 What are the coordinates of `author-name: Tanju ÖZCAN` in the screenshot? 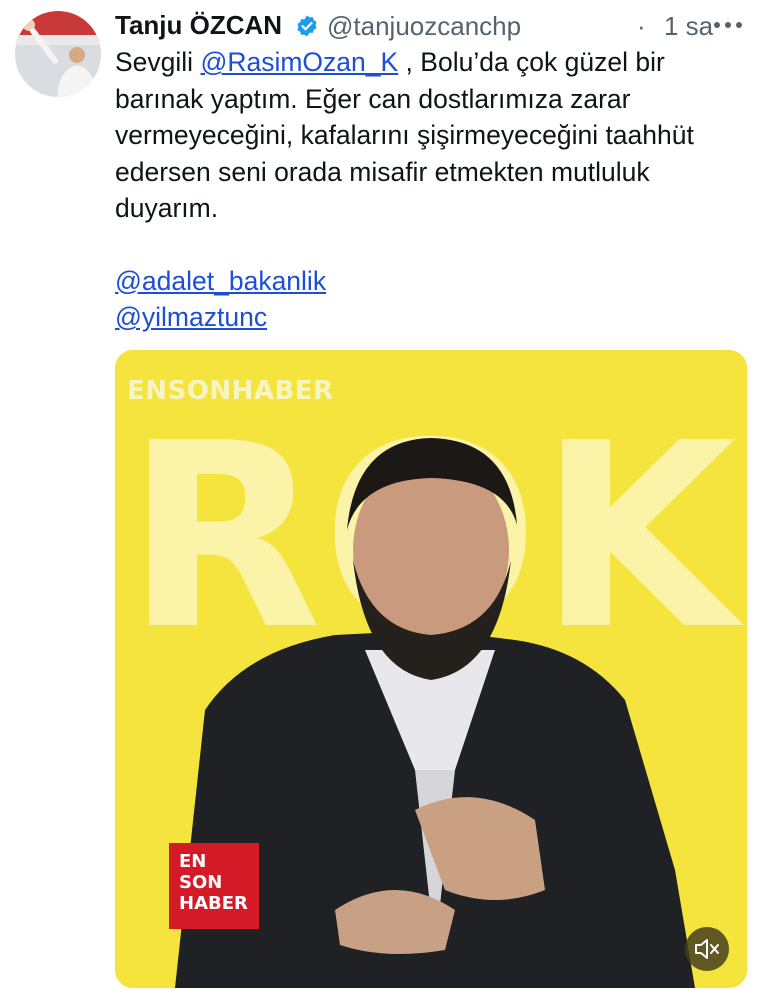 It's located at (198, 25).